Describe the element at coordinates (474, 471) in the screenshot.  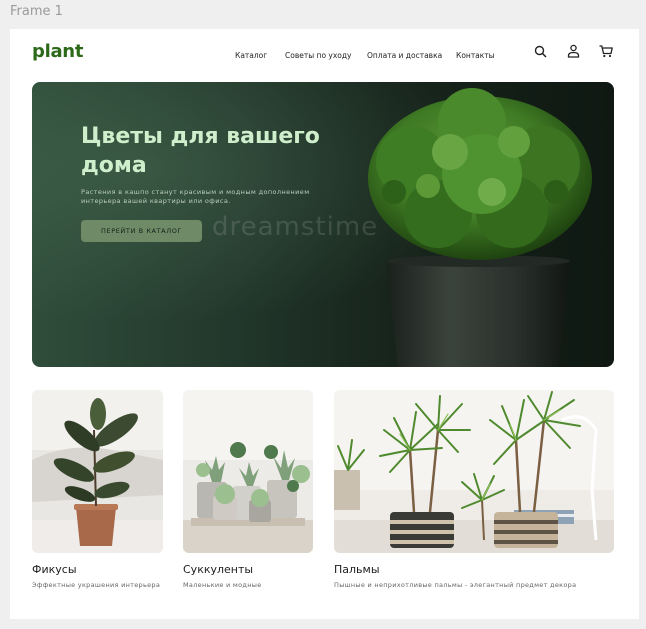
I see `palms-image` at that location.